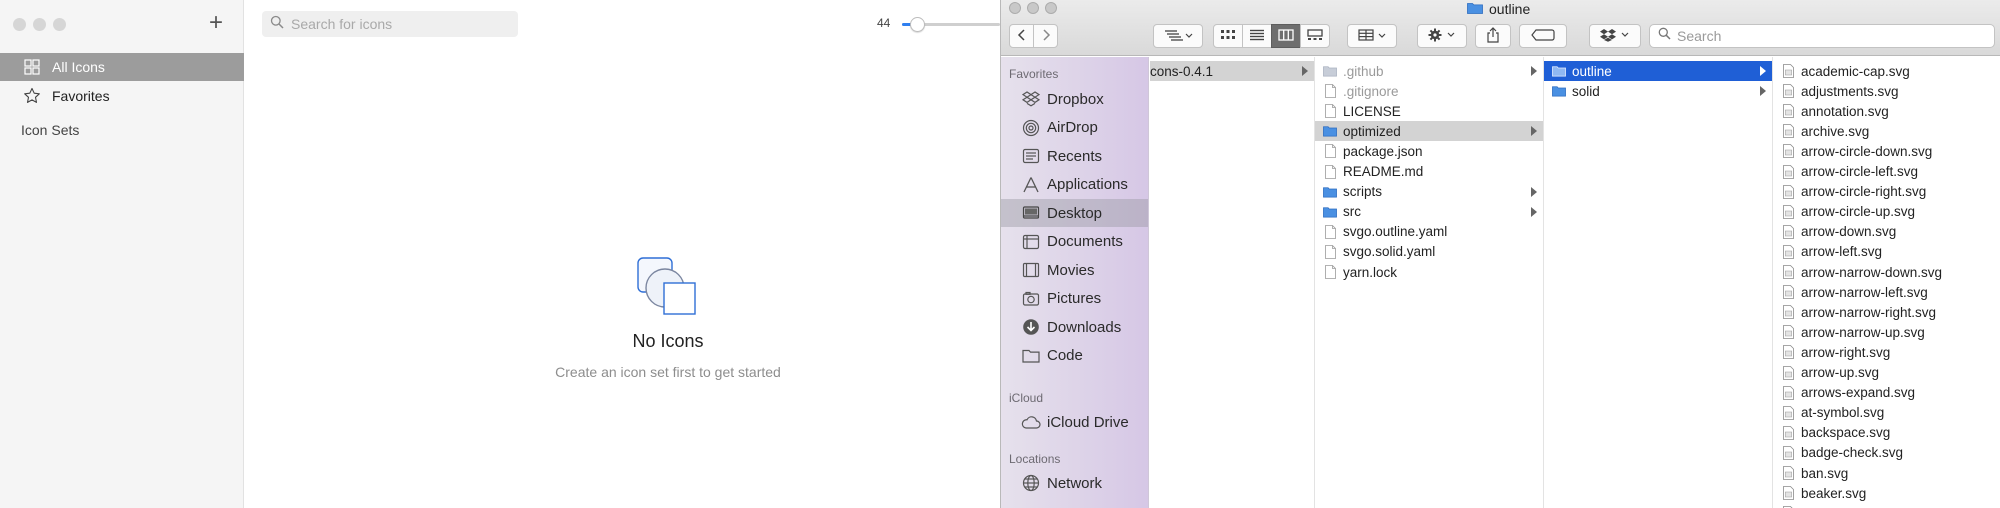 The width and height of the screenshot is (2000, 508). I want to click on file-item: badge-check.svg, so click(1886, 453).